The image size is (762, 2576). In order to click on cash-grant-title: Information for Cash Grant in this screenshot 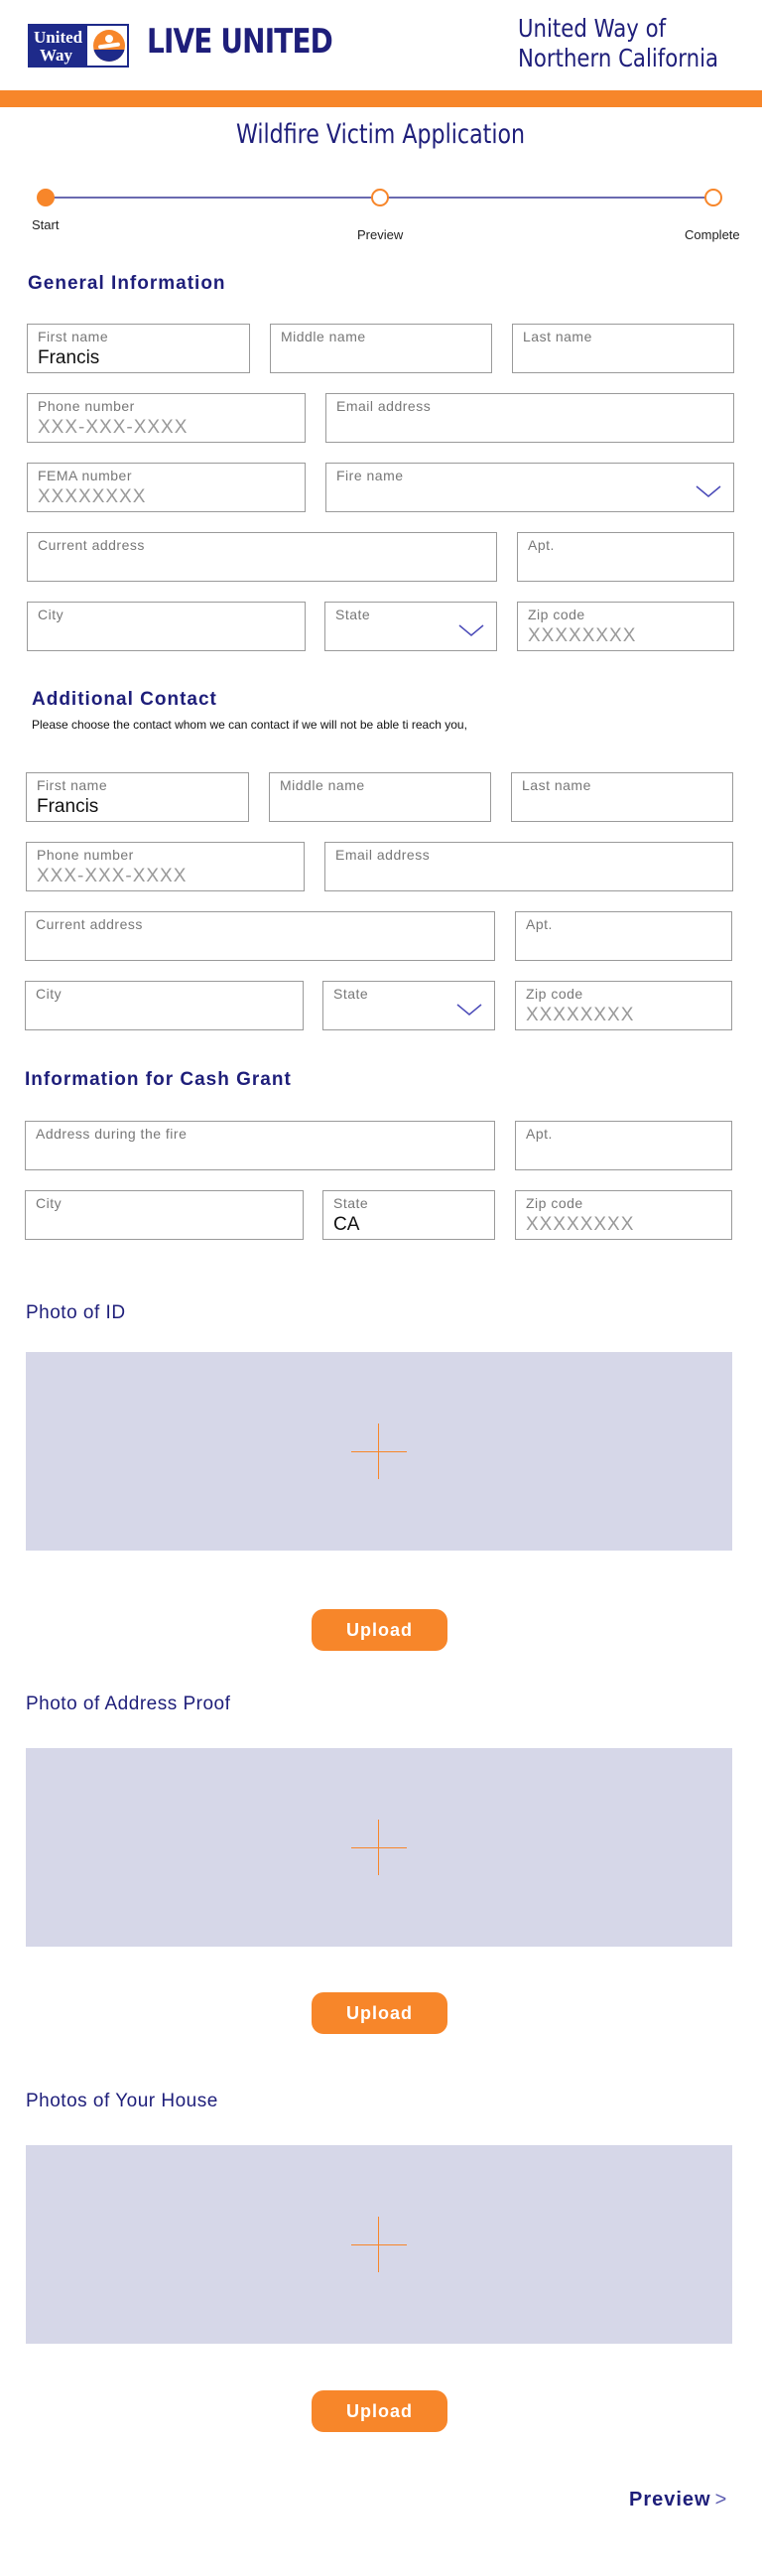, I will do `click(158, 1079)`.